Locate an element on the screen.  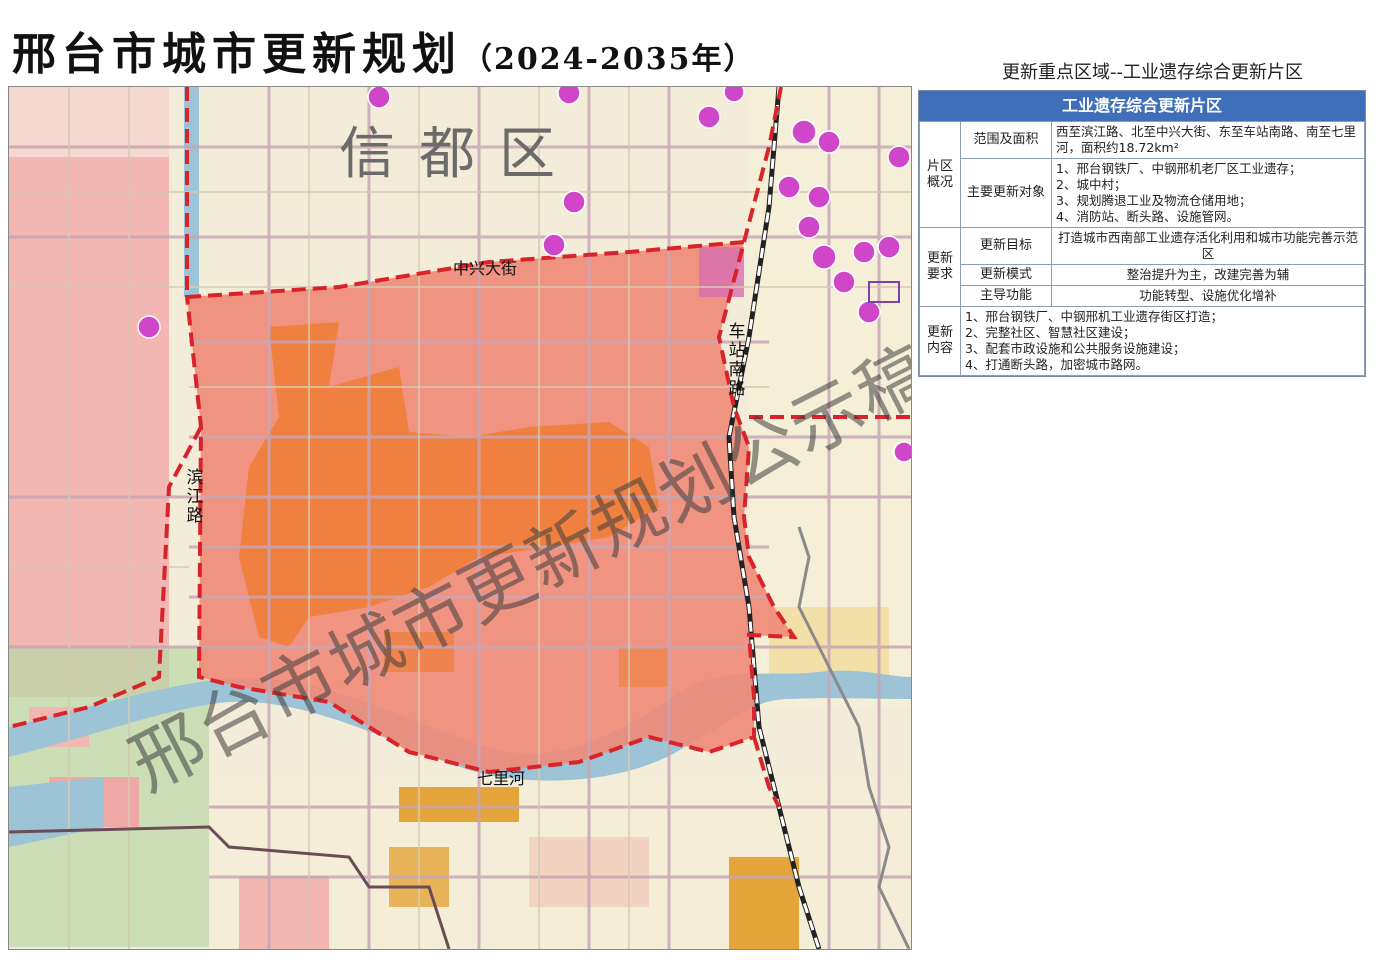
row-key-mode: 更新模式 is located at coordinates (1006, 275).